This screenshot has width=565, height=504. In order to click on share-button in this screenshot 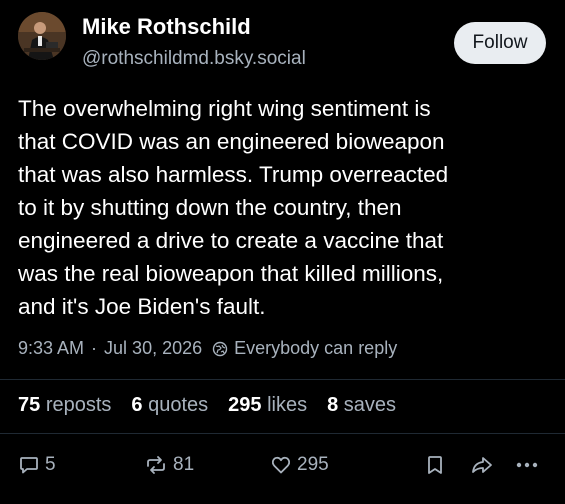, I will do `click(482, 465)`.